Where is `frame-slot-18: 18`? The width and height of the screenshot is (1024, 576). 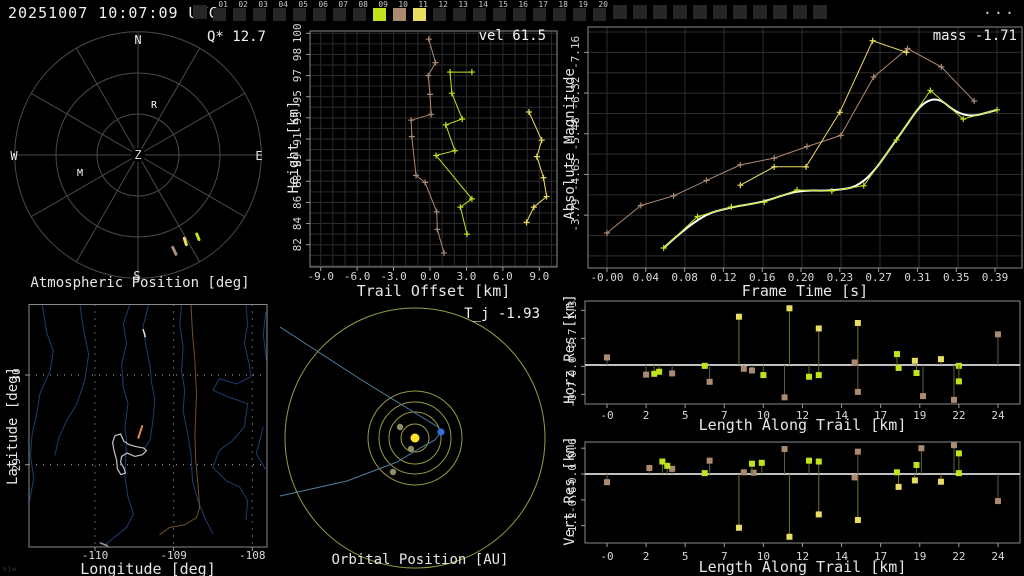 frame-slot-18: 18 is located at coordinates (561, 11).